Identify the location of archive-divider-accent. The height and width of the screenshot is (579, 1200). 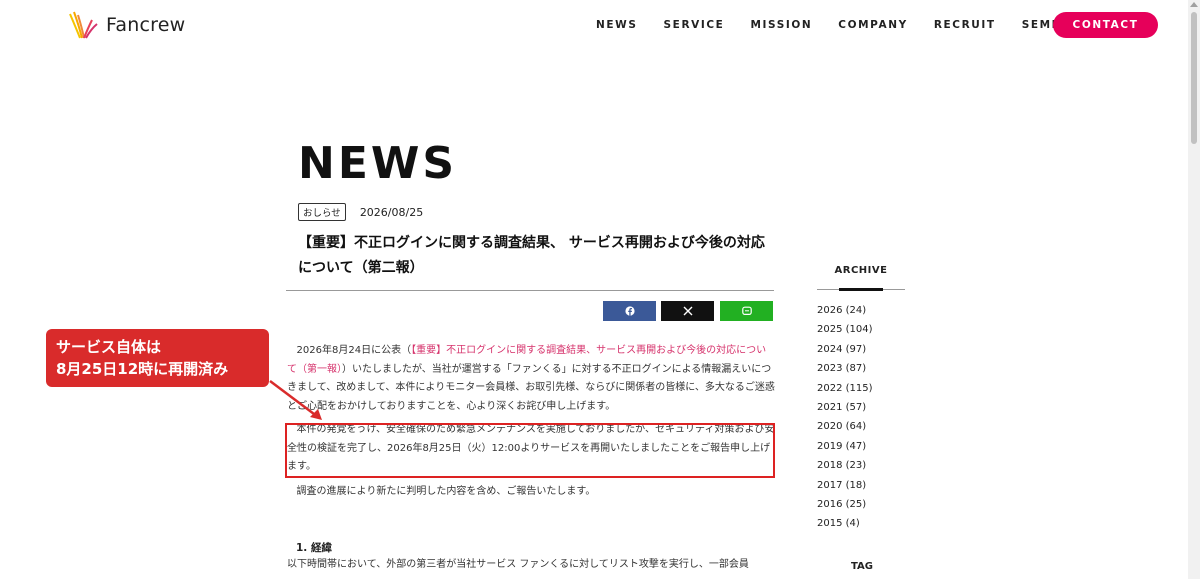
(861, 289).